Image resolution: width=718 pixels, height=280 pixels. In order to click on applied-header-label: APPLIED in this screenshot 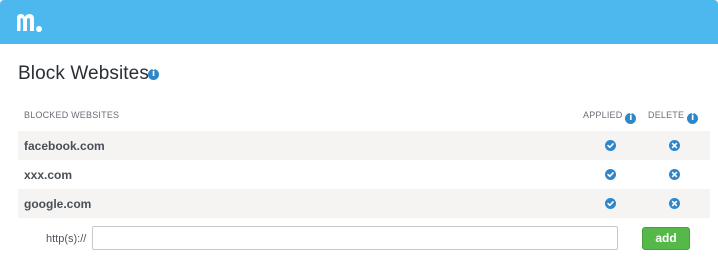, I will do `click(603, 115)`.